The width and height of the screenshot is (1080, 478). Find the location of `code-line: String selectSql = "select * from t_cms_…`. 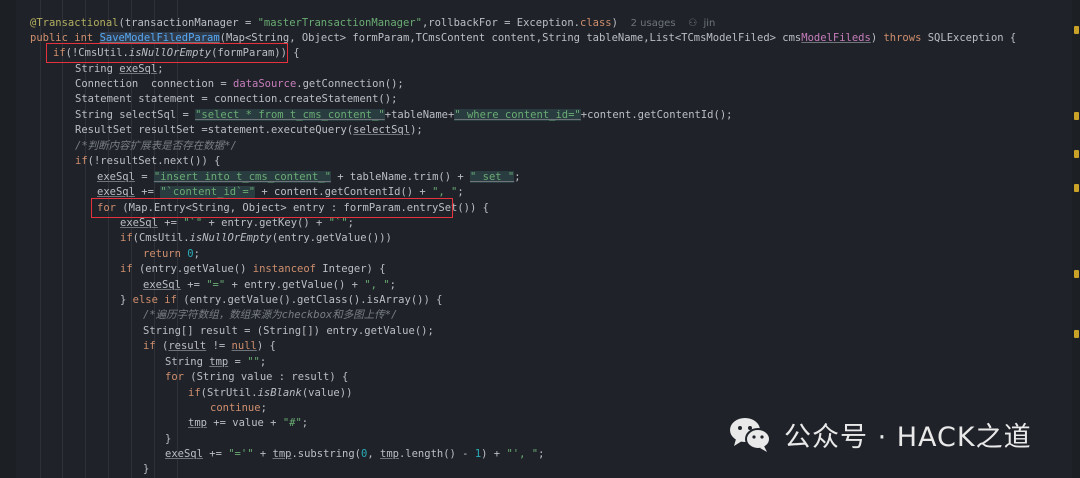

code-line: String selectSql = "select * from t_cms_… is located at coordinates (403, 115).